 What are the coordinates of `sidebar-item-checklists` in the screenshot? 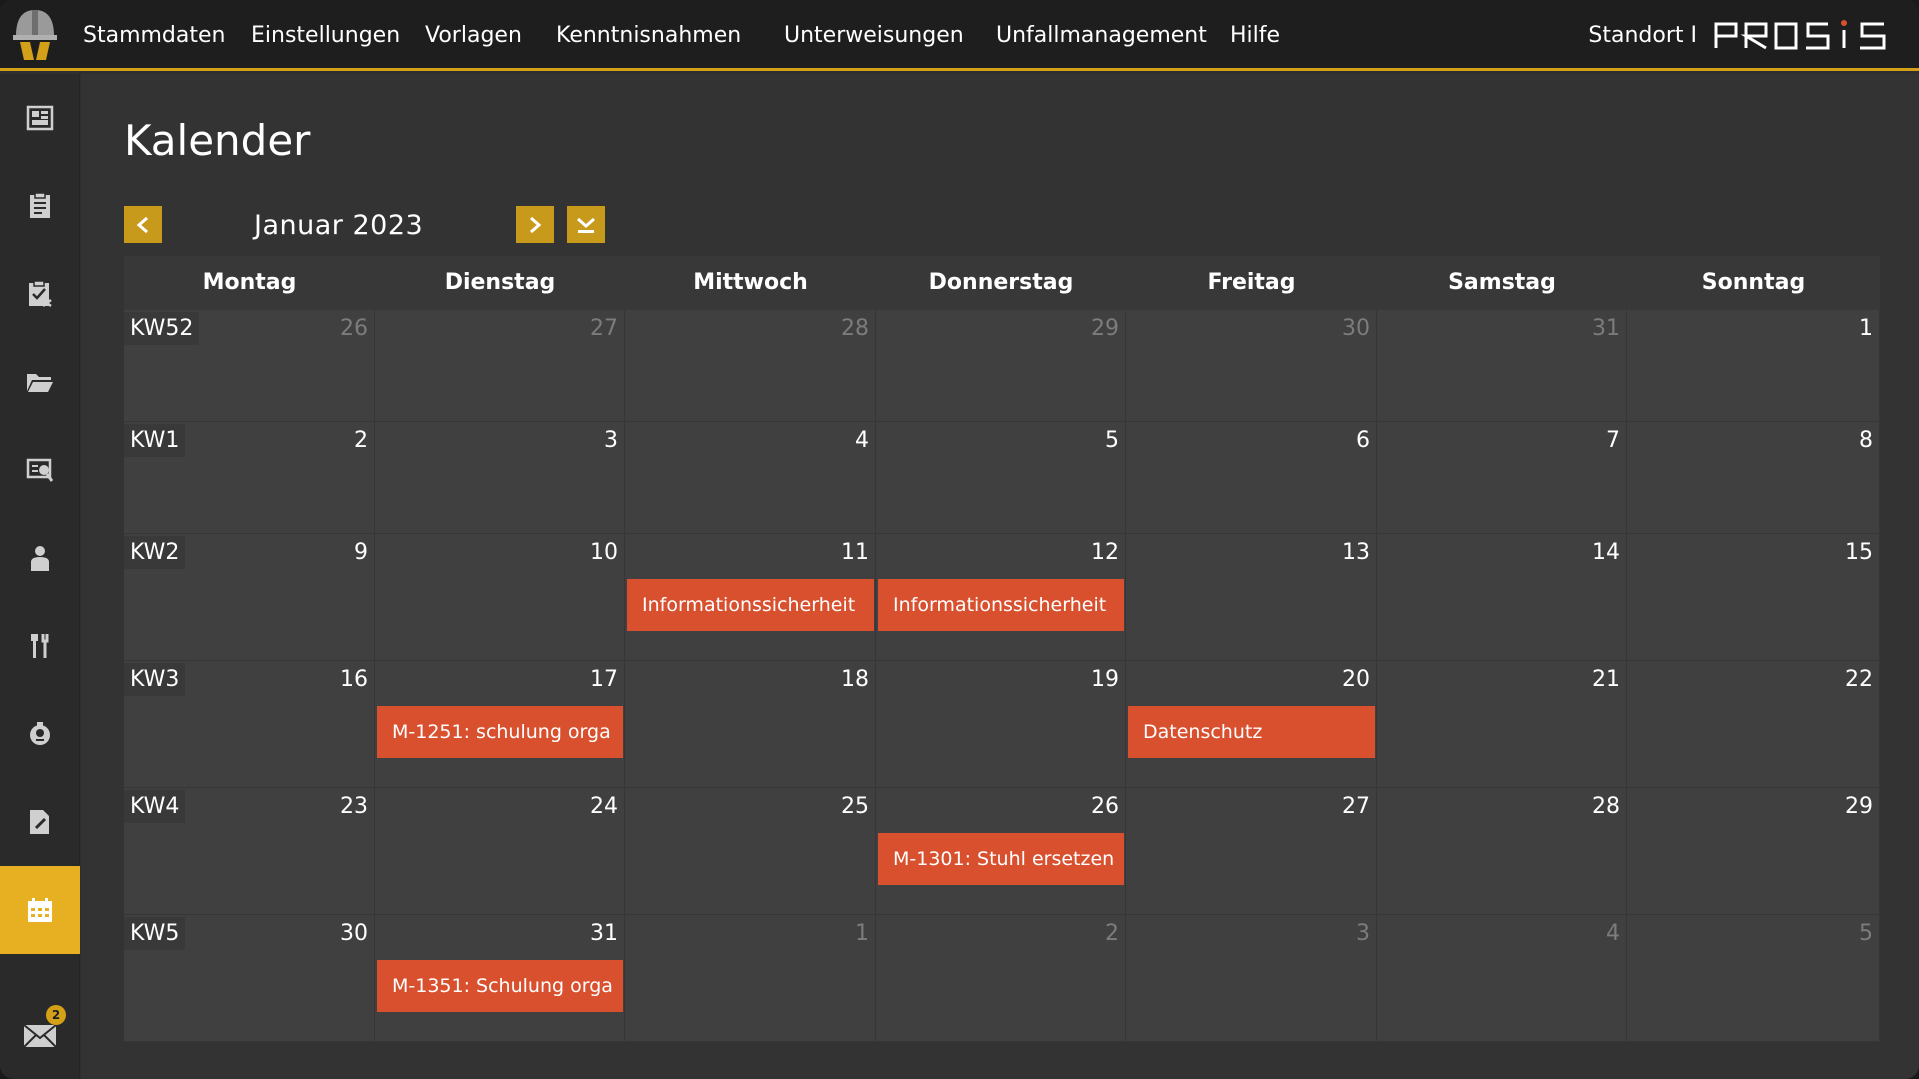 It's located at (40, 294).